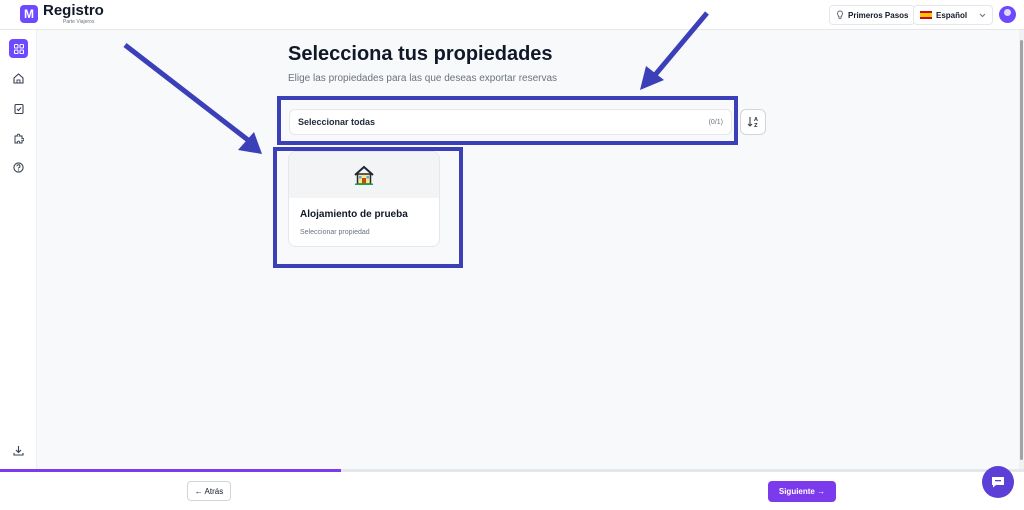 The height and width of the screenshot is (510, 1024). Describe the element at coordinates (512, 491) in the screenshot. I see `footer` at that location.